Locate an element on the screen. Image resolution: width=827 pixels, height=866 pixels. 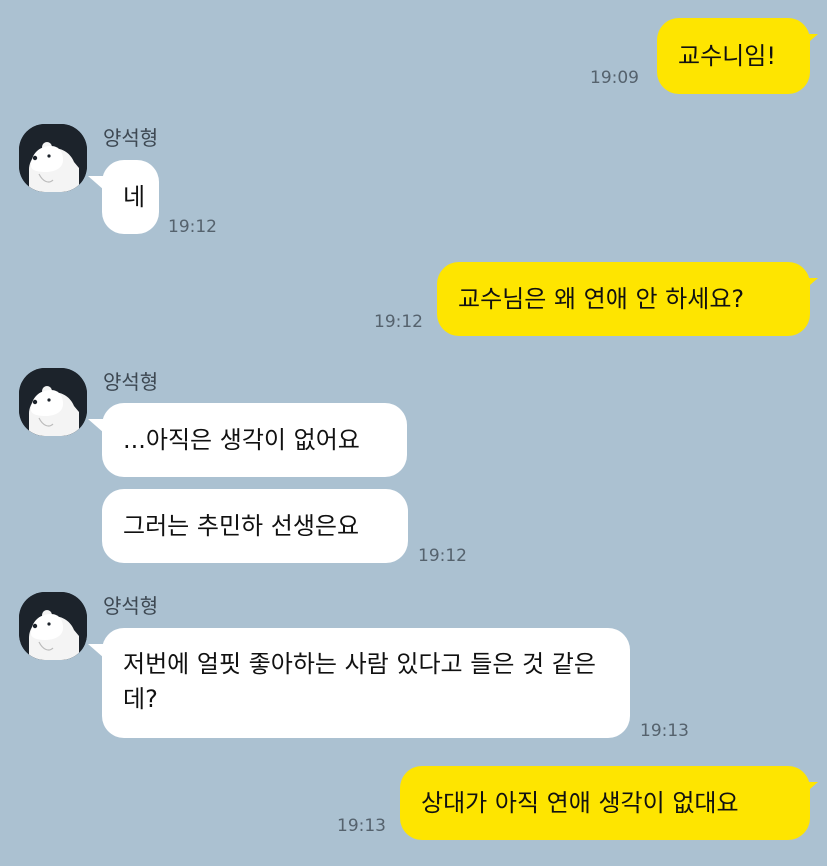
message-time: 19:09 is located at coordinates (614, 78).